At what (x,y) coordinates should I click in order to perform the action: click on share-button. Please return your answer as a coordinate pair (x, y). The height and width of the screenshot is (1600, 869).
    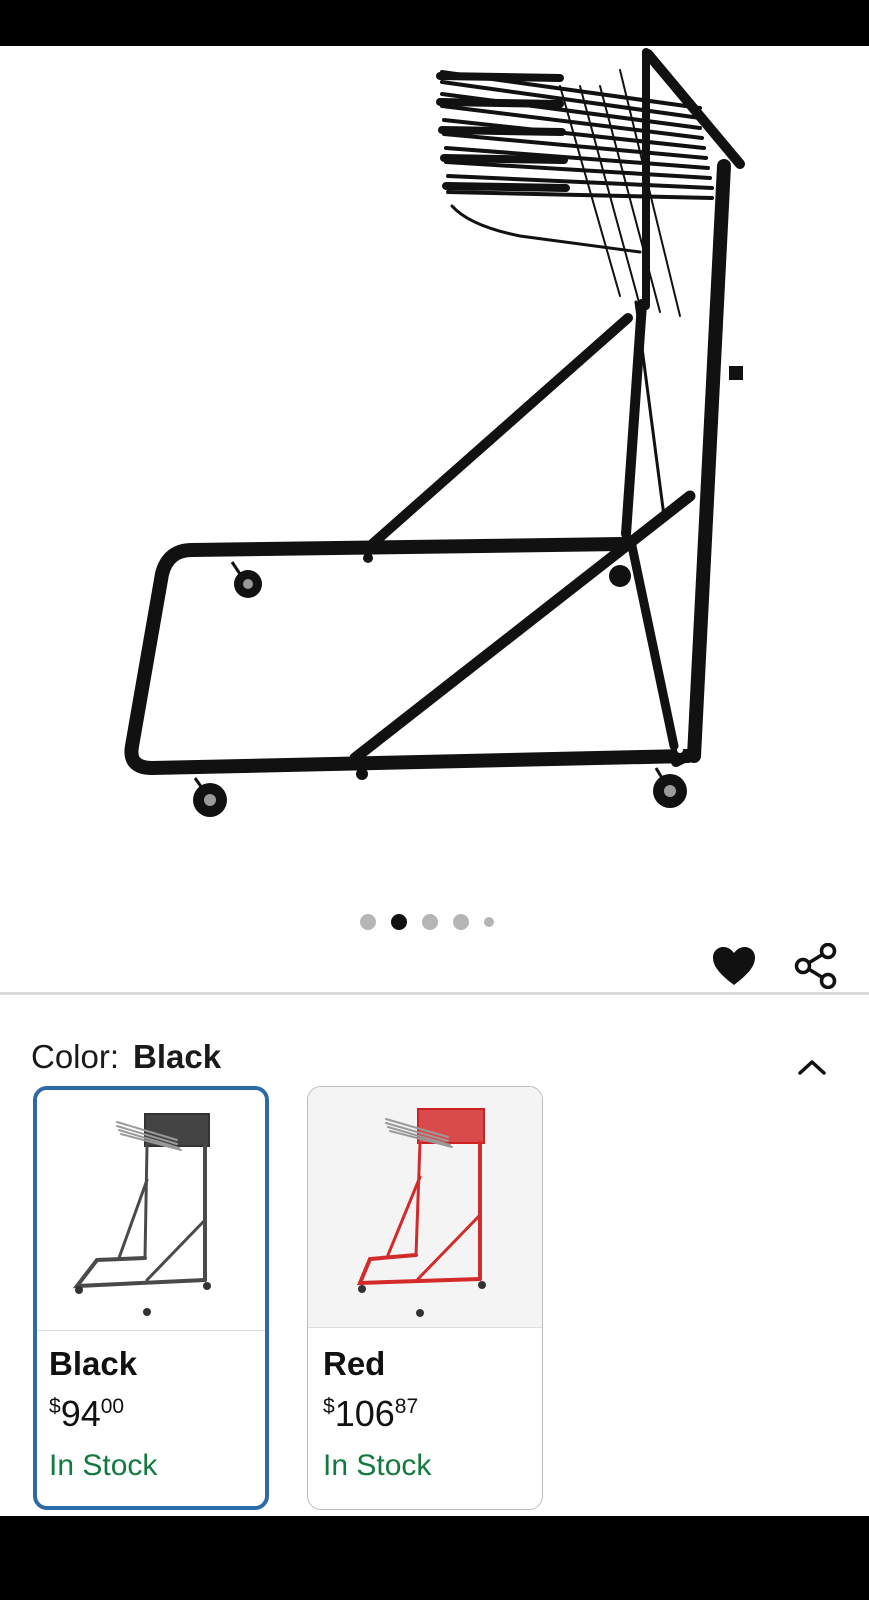
    Looking at the image, I should click on (816, 966).